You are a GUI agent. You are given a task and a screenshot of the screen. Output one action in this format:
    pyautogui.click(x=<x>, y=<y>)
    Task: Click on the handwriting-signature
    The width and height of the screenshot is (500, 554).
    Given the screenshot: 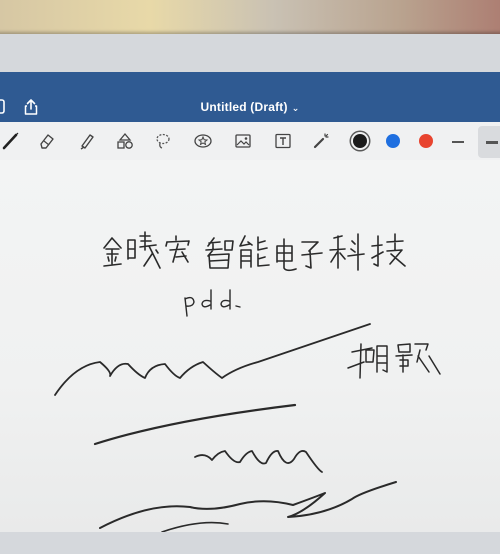 What is the action you would take?
    pyautogui.click(x=394, y=361)
    